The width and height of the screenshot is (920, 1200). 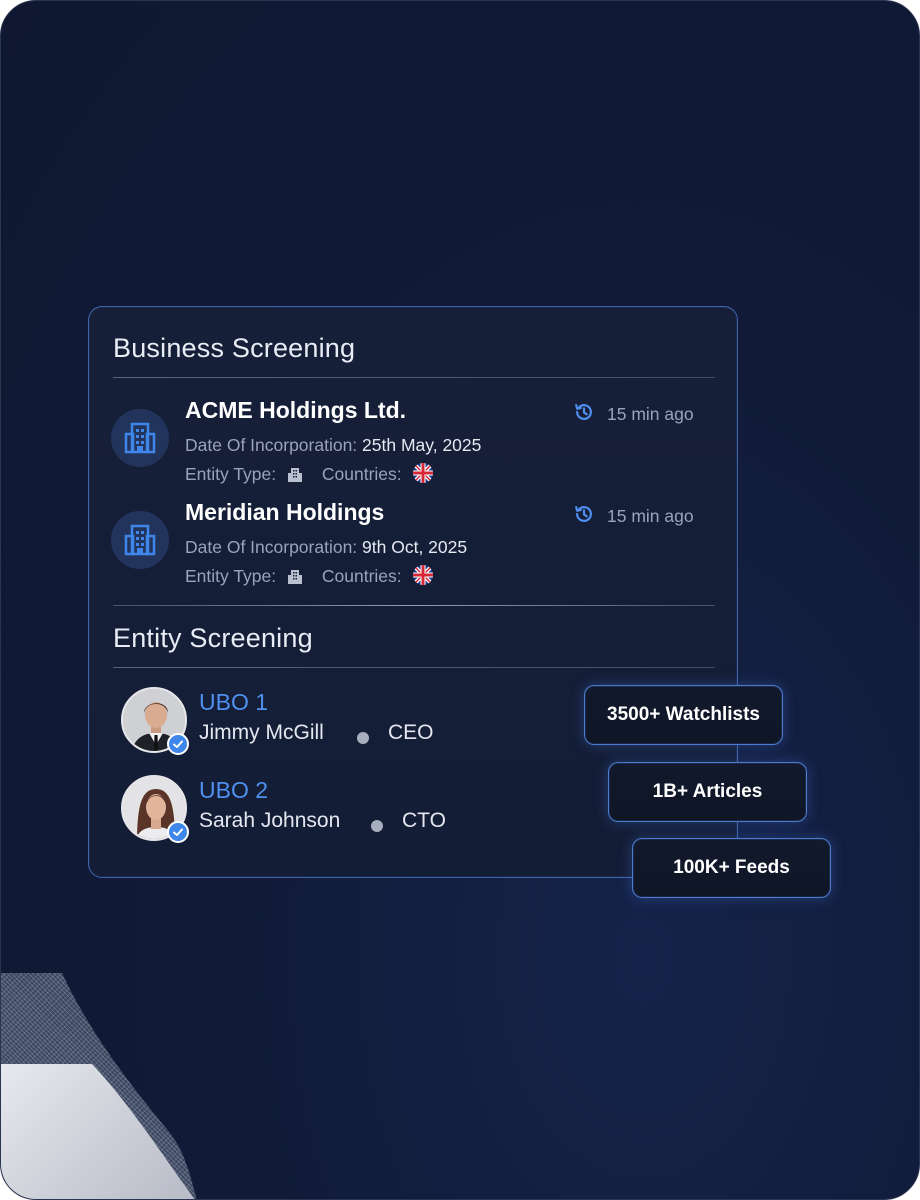 What do you see at coordinates (100, 1132) in the screenshot?
I see `decorative-silver-corner` at bounding box center [100, 1132].